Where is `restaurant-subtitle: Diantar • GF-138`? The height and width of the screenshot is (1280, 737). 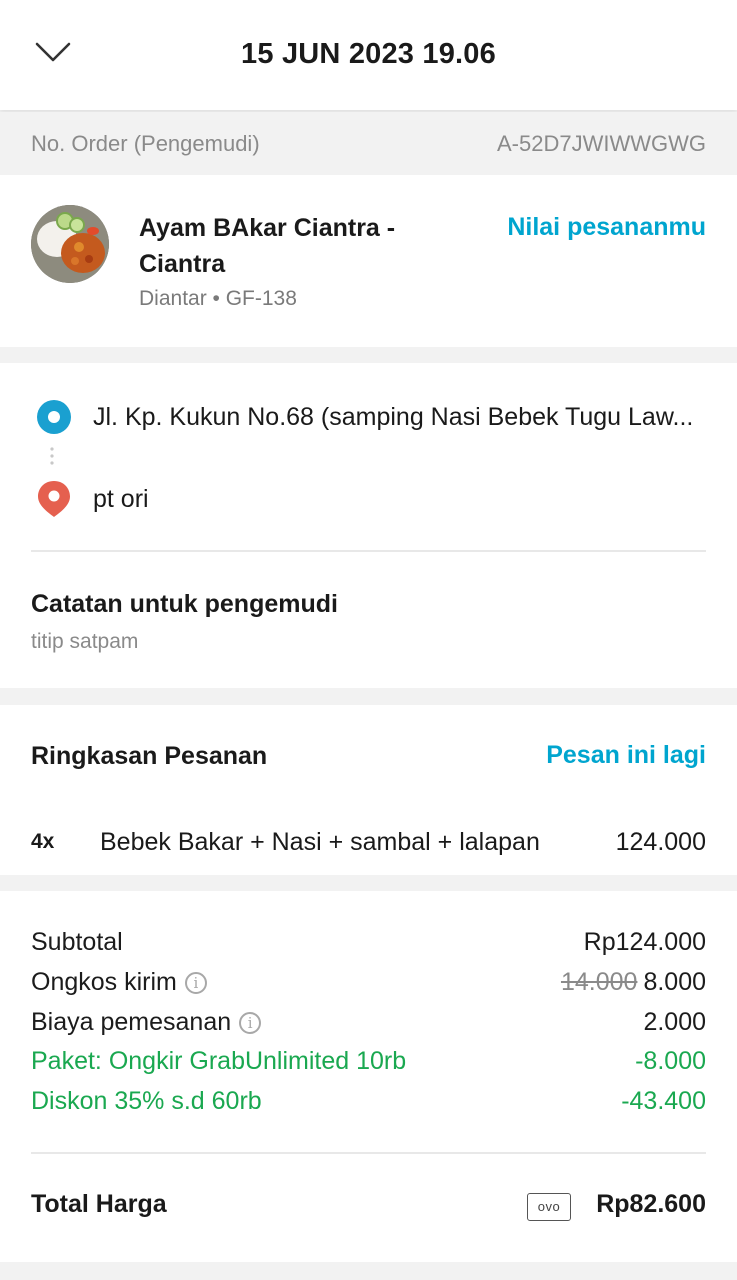 restaurant-subtitle: Diantar • GF-138 is located at coordinates (218, 298).